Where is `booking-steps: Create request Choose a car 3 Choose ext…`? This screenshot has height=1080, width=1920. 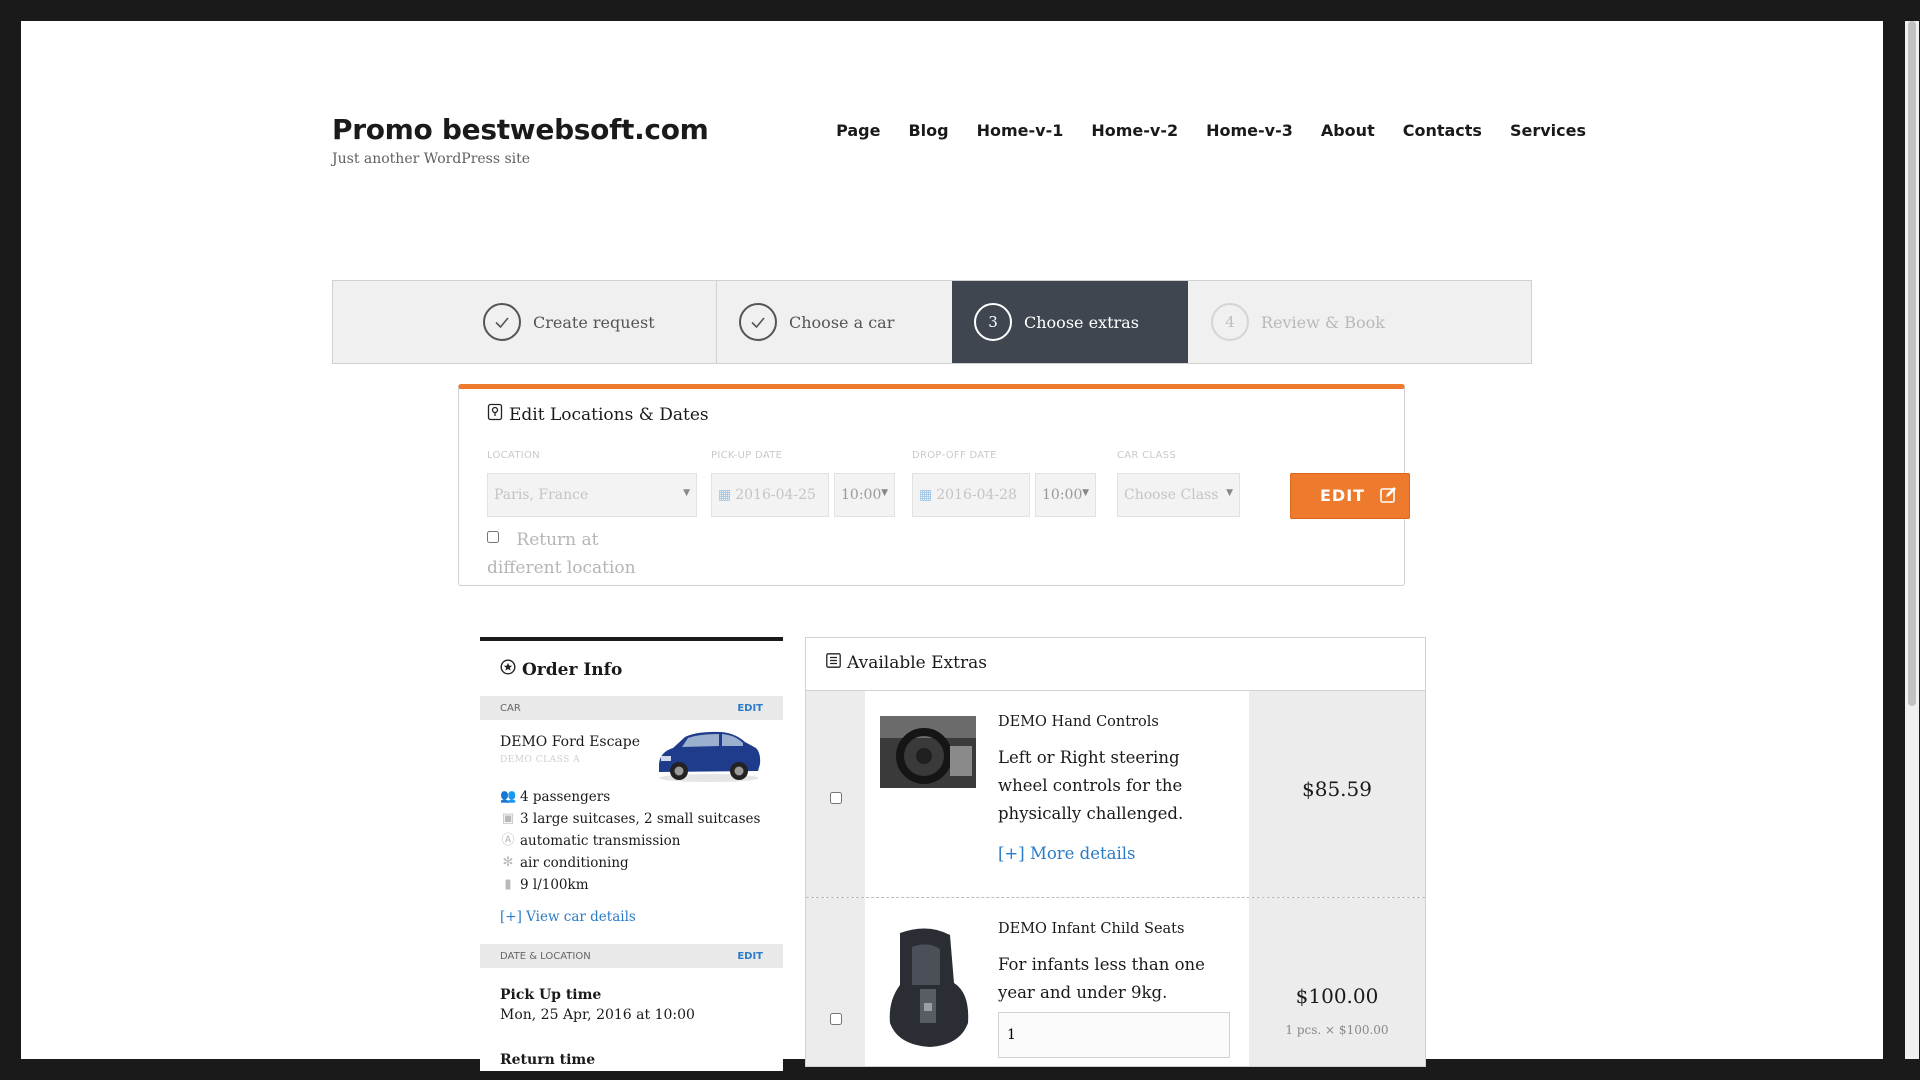 booking-steps: Create request Choose a car 3 Choose ext… is located at coordinates (932, 322).